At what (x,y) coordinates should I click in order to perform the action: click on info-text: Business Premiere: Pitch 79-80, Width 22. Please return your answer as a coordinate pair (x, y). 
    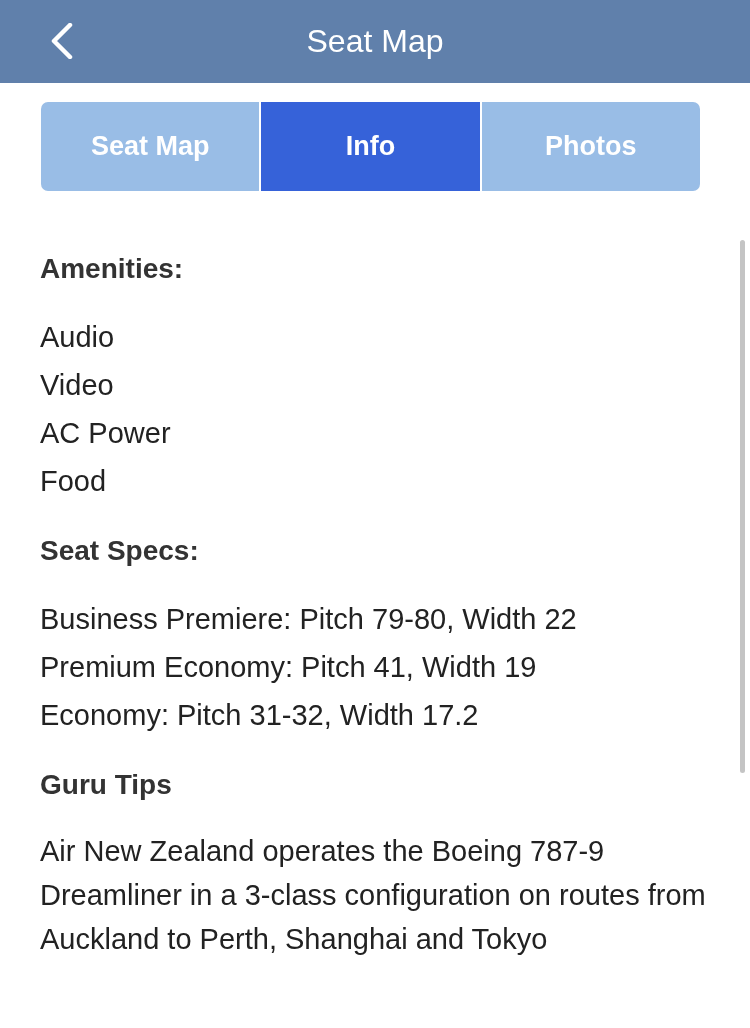
    Looking at the image, I should click on (309, 619).